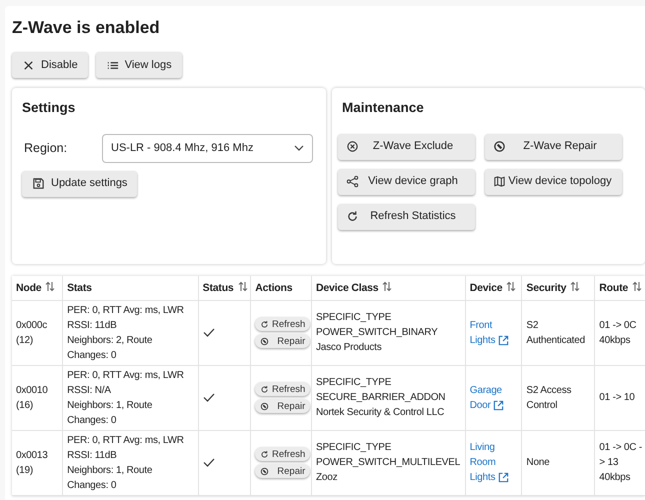  What do you see at coordinates (38, 183) in the screenshot?
I see `floppy-icon` at bounding box center [38, 183].